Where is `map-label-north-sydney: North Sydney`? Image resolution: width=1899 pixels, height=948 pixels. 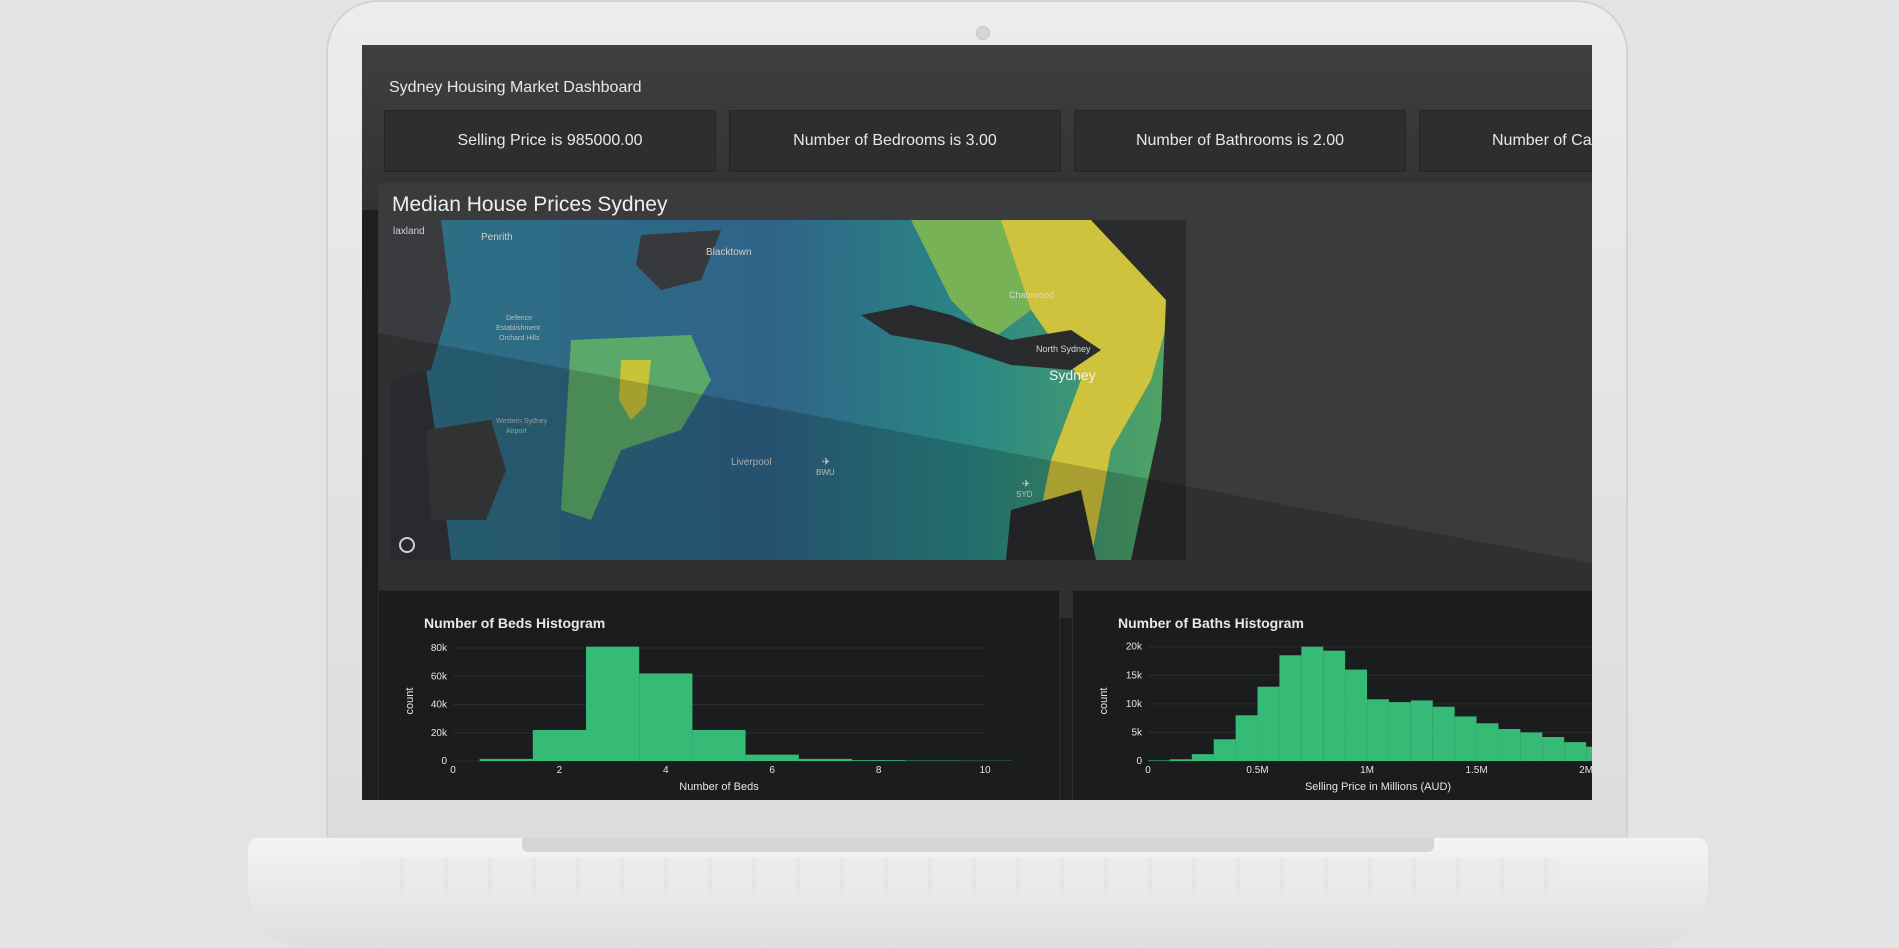
map-label-north-sydney: North Sydney is located at coordinates (1063, 349).